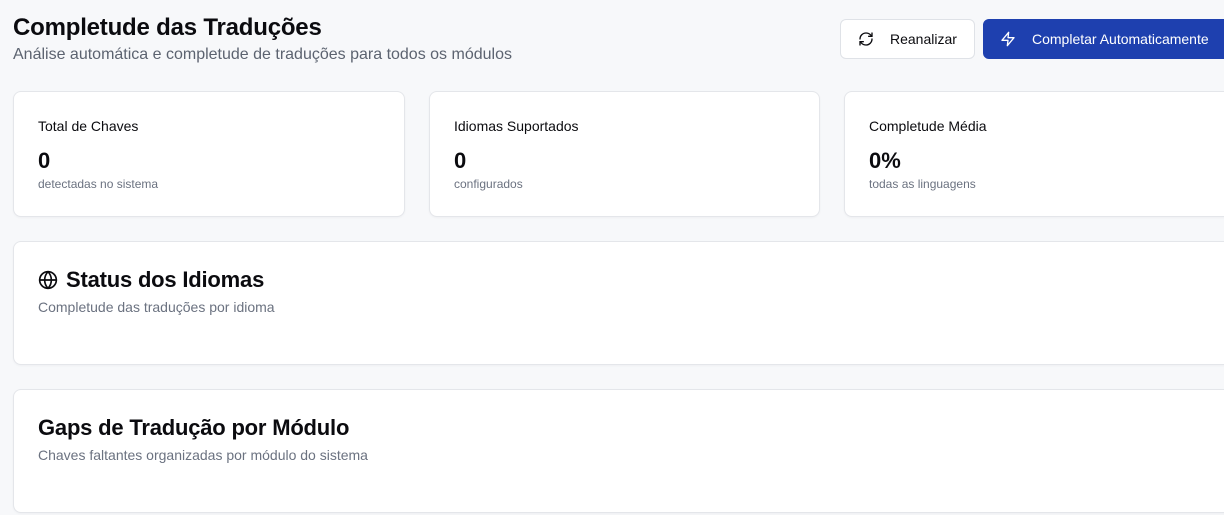 The width and height of the screenshot is (1224, 515). What do you see at coordinates (1034, 154) in the screenshot?
I see `stat-card-average-completeness: Completude Média 0% todas as linguagens` at bounding box center [1034, 154].